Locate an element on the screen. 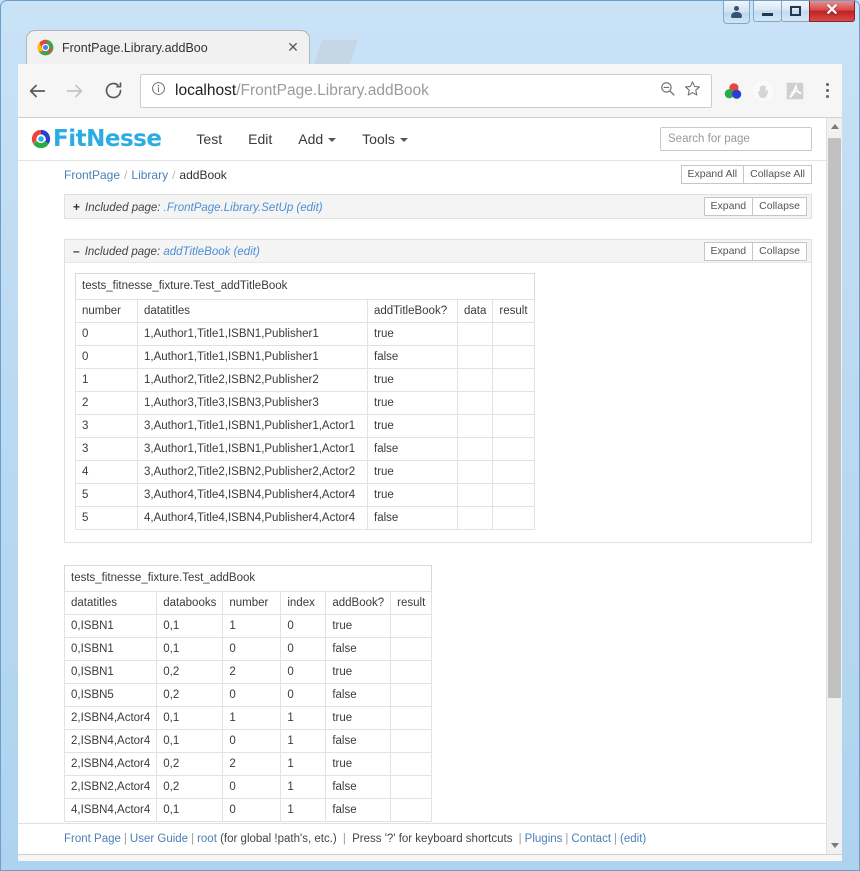 Image resolution: width=860 pixels, height=871 pixels. bookmark-star-icon is located at coordinates (692, 91).